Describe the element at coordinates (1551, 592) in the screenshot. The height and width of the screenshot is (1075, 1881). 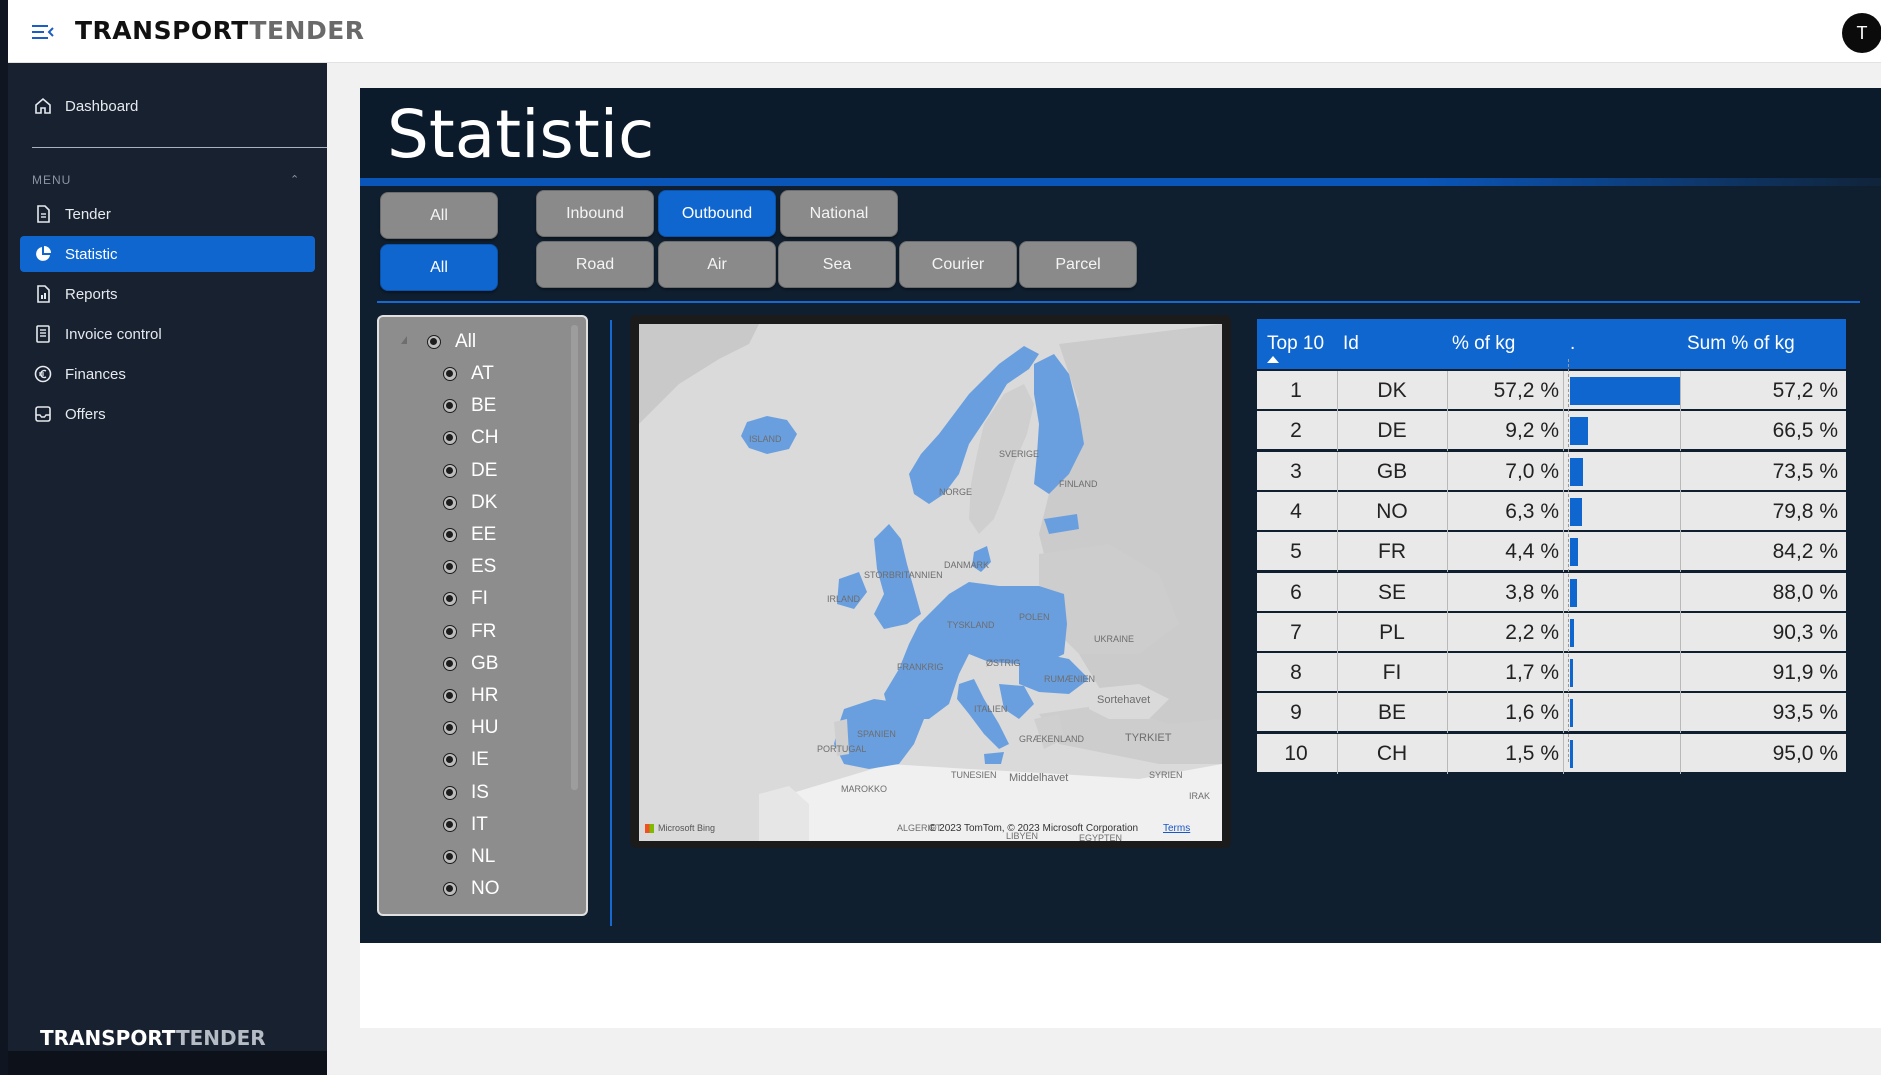
I see `table-row: 6 SE 3,8 % 88,0 %` at that location.